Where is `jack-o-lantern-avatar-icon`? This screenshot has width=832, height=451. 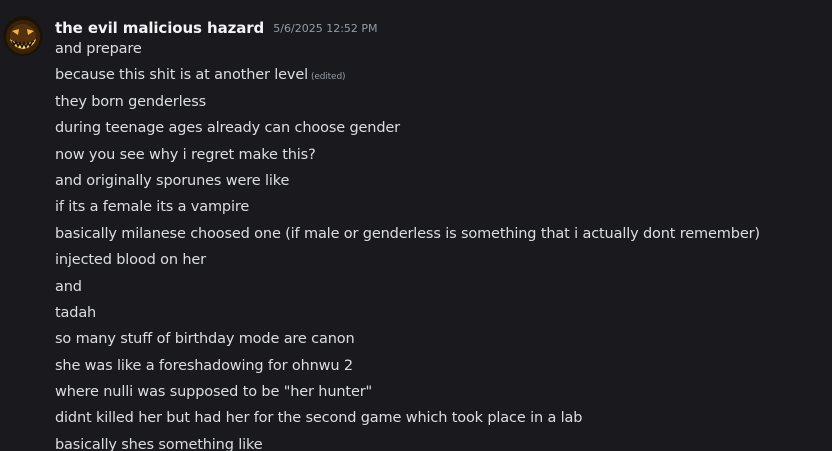
jack-o-lantern-avatar-icon is located at coordinates (23, 36).